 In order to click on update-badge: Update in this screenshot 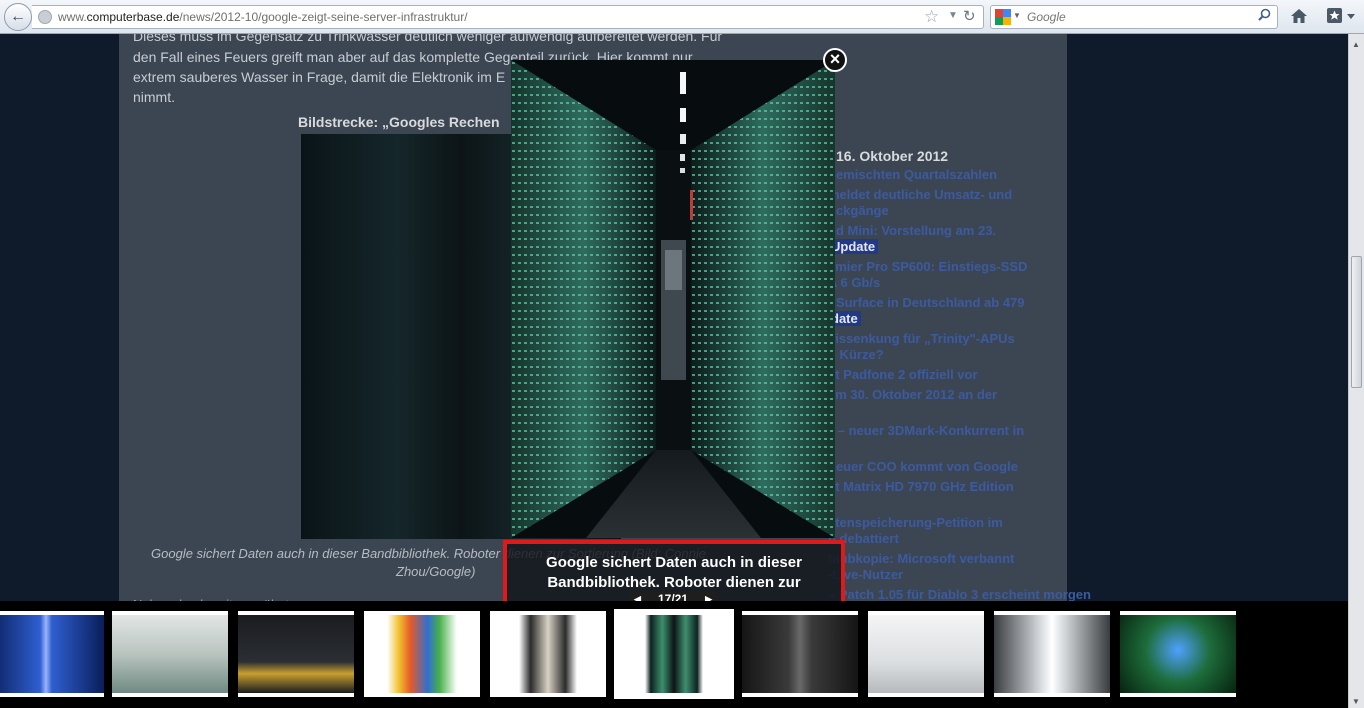, I will do `click(853, 246)`.